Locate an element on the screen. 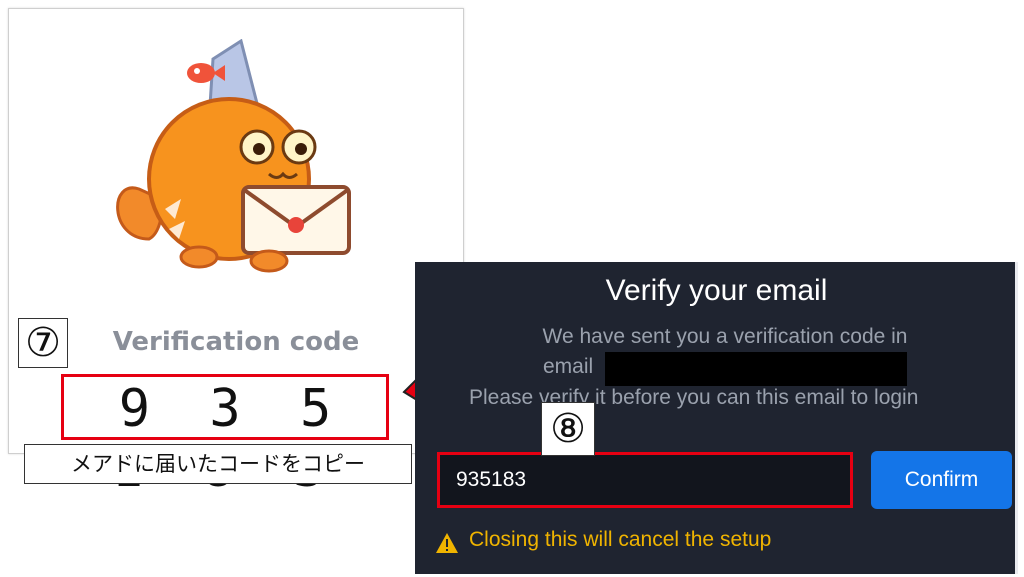  warning-triangle-icon is located at coordinates (447, 543).